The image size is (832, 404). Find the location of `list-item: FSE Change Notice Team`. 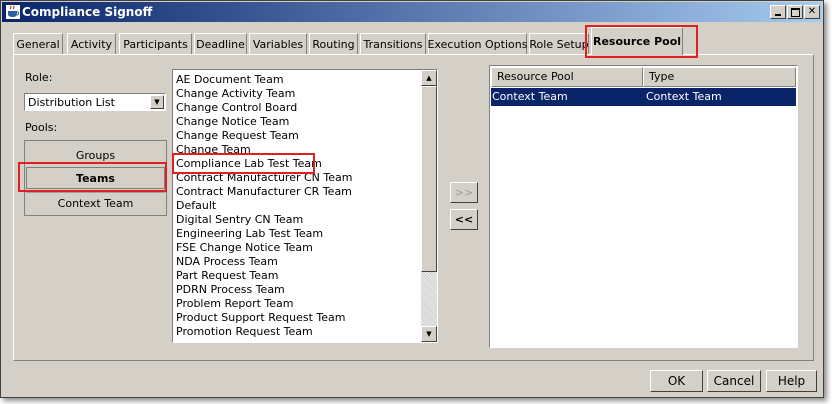

list-item: FSE Change Notice Team is located at coordinates (264, 248).